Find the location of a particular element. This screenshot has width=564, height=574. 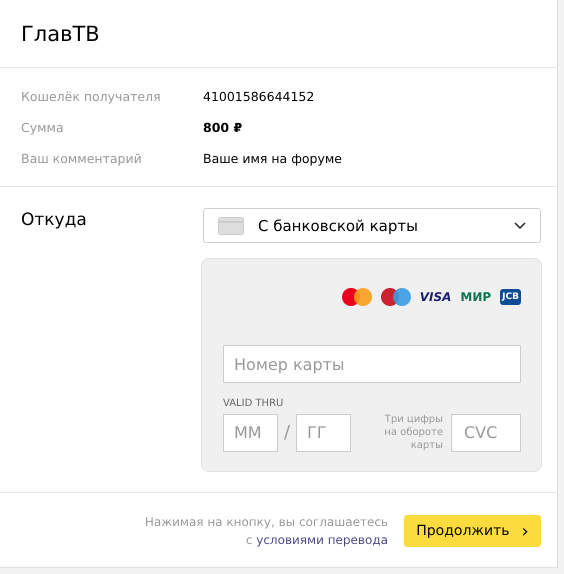

page-title: ГлавТВ is located at coordinates (60, 34).